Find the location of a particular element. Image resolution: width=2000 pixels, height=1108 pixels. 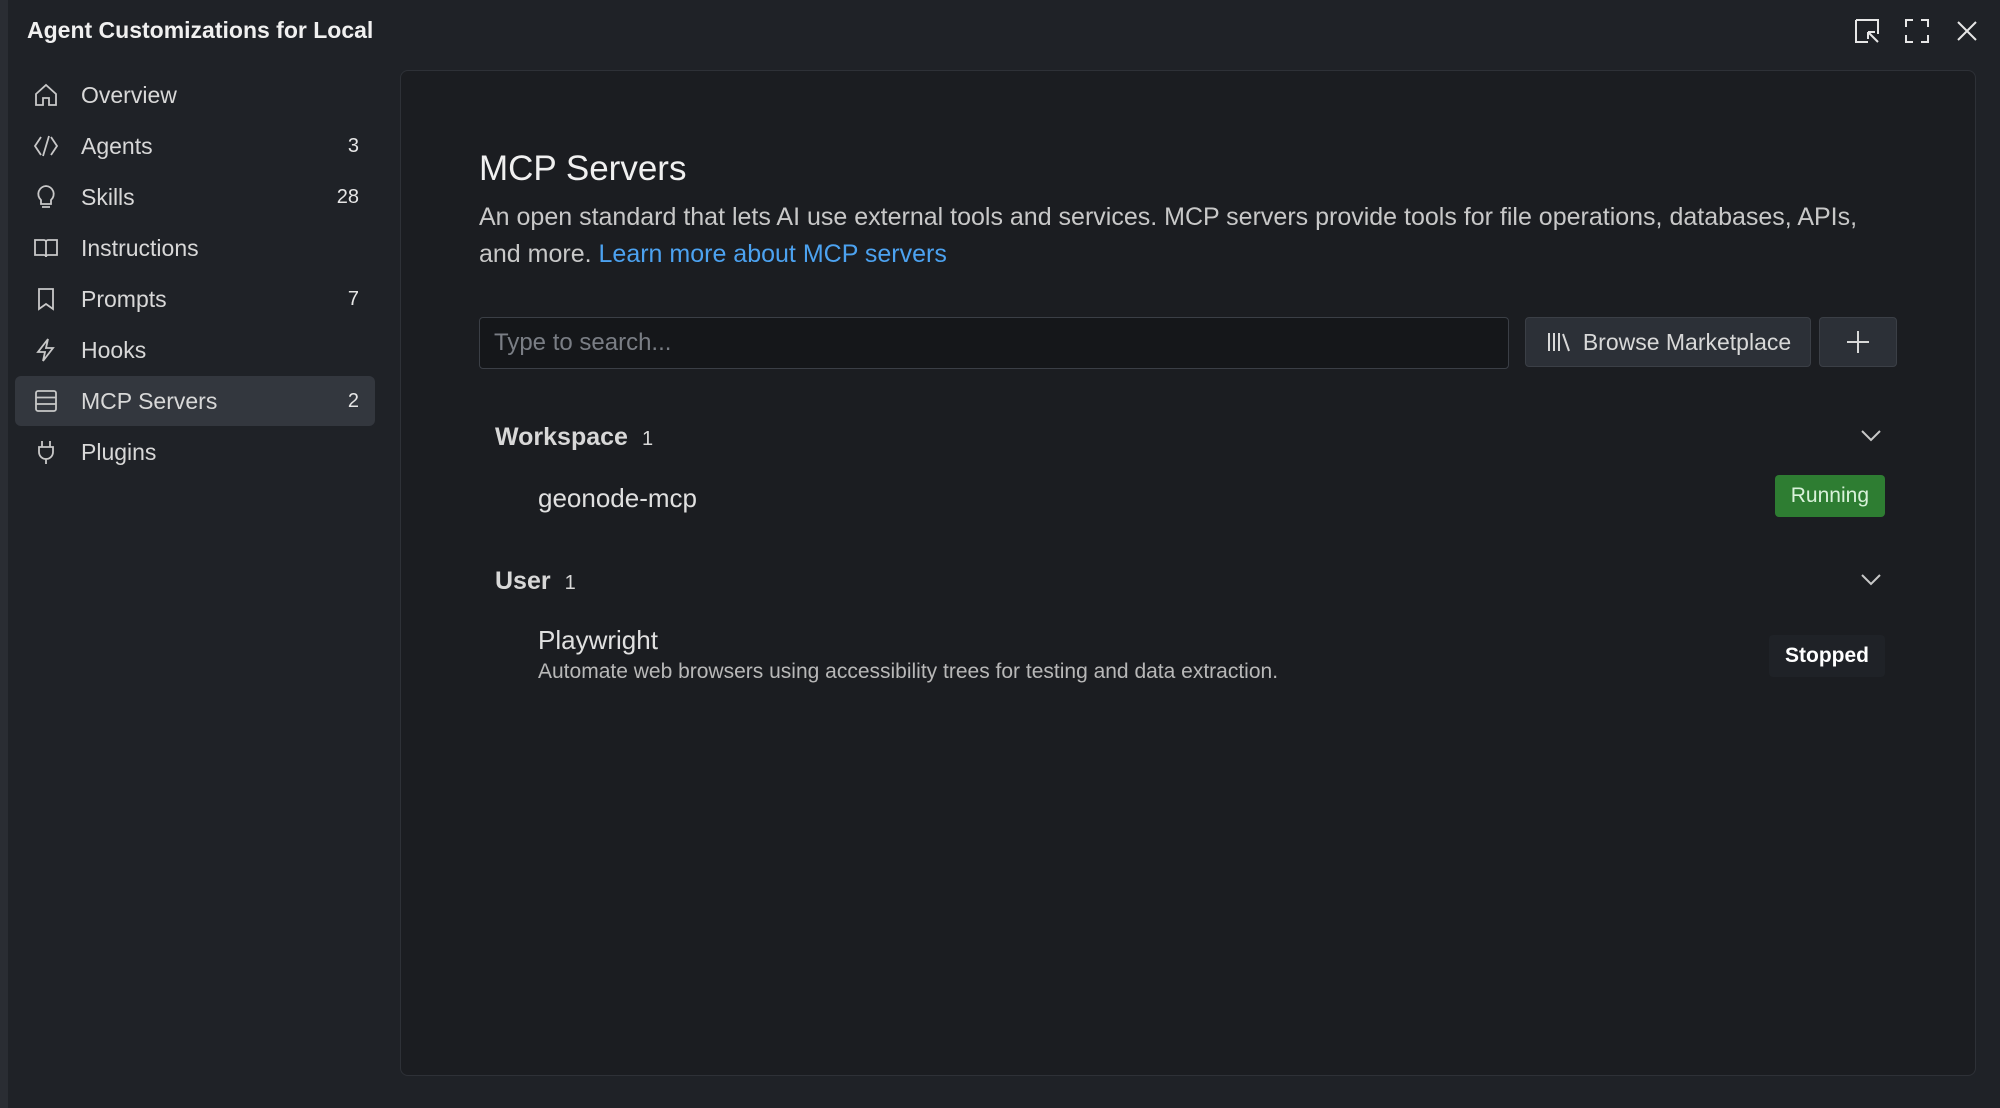

add-server-button is located at coordinates (1858, 342).